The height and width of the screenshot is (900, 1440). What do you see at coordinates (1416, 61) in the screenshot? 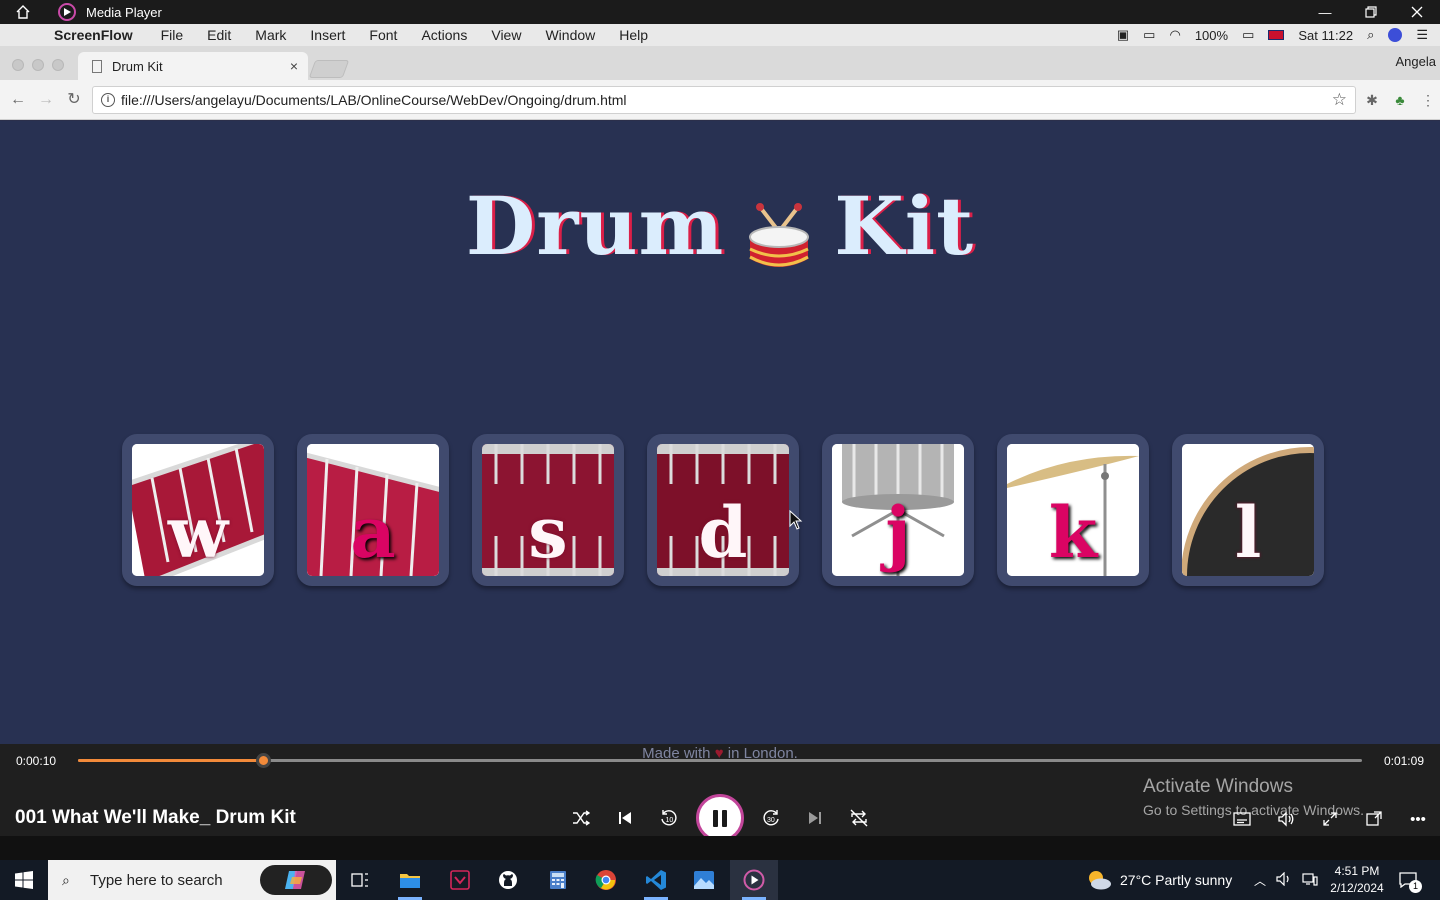
I see `profile-name: Angela` at bounding box center [1416, 61].